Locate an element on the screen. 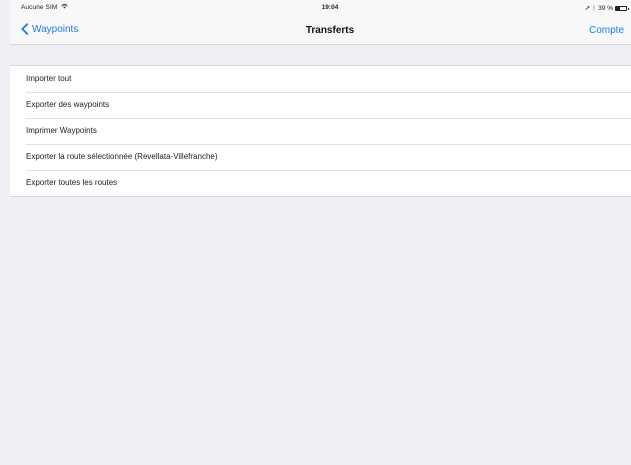 Image resolution: width=631 pixels, height=465 pixels. status-carrier: Aucune SIM is located at coordinates (45, 7).